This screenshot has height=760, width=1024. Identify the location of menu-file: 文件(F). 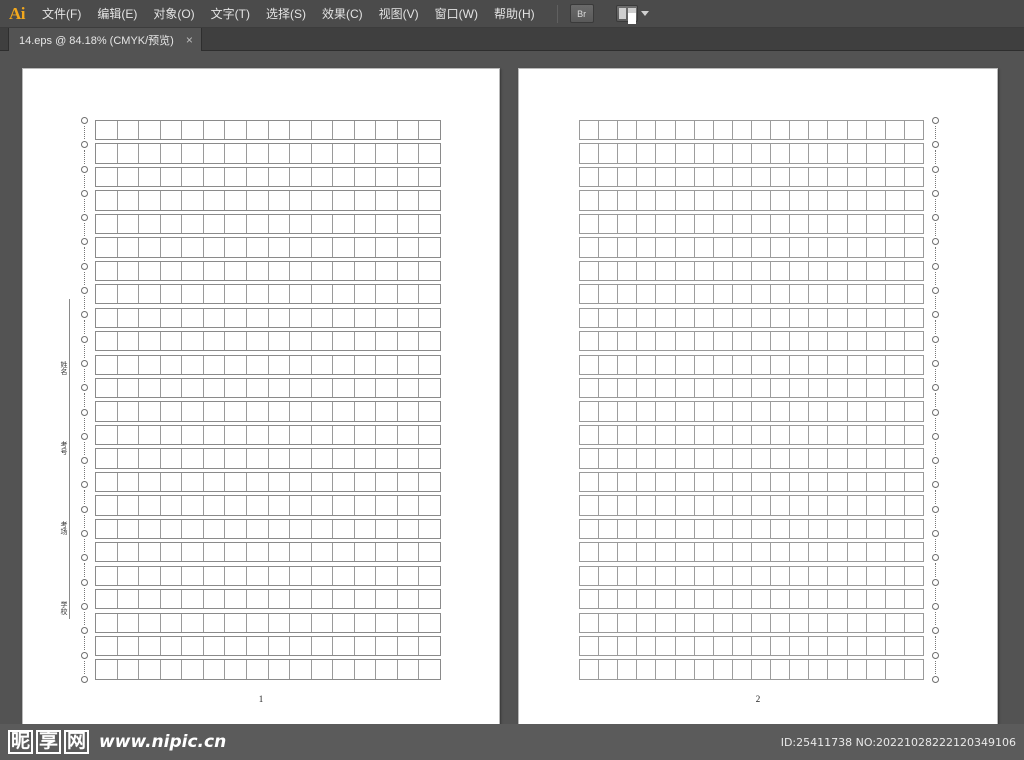
(61, 14).